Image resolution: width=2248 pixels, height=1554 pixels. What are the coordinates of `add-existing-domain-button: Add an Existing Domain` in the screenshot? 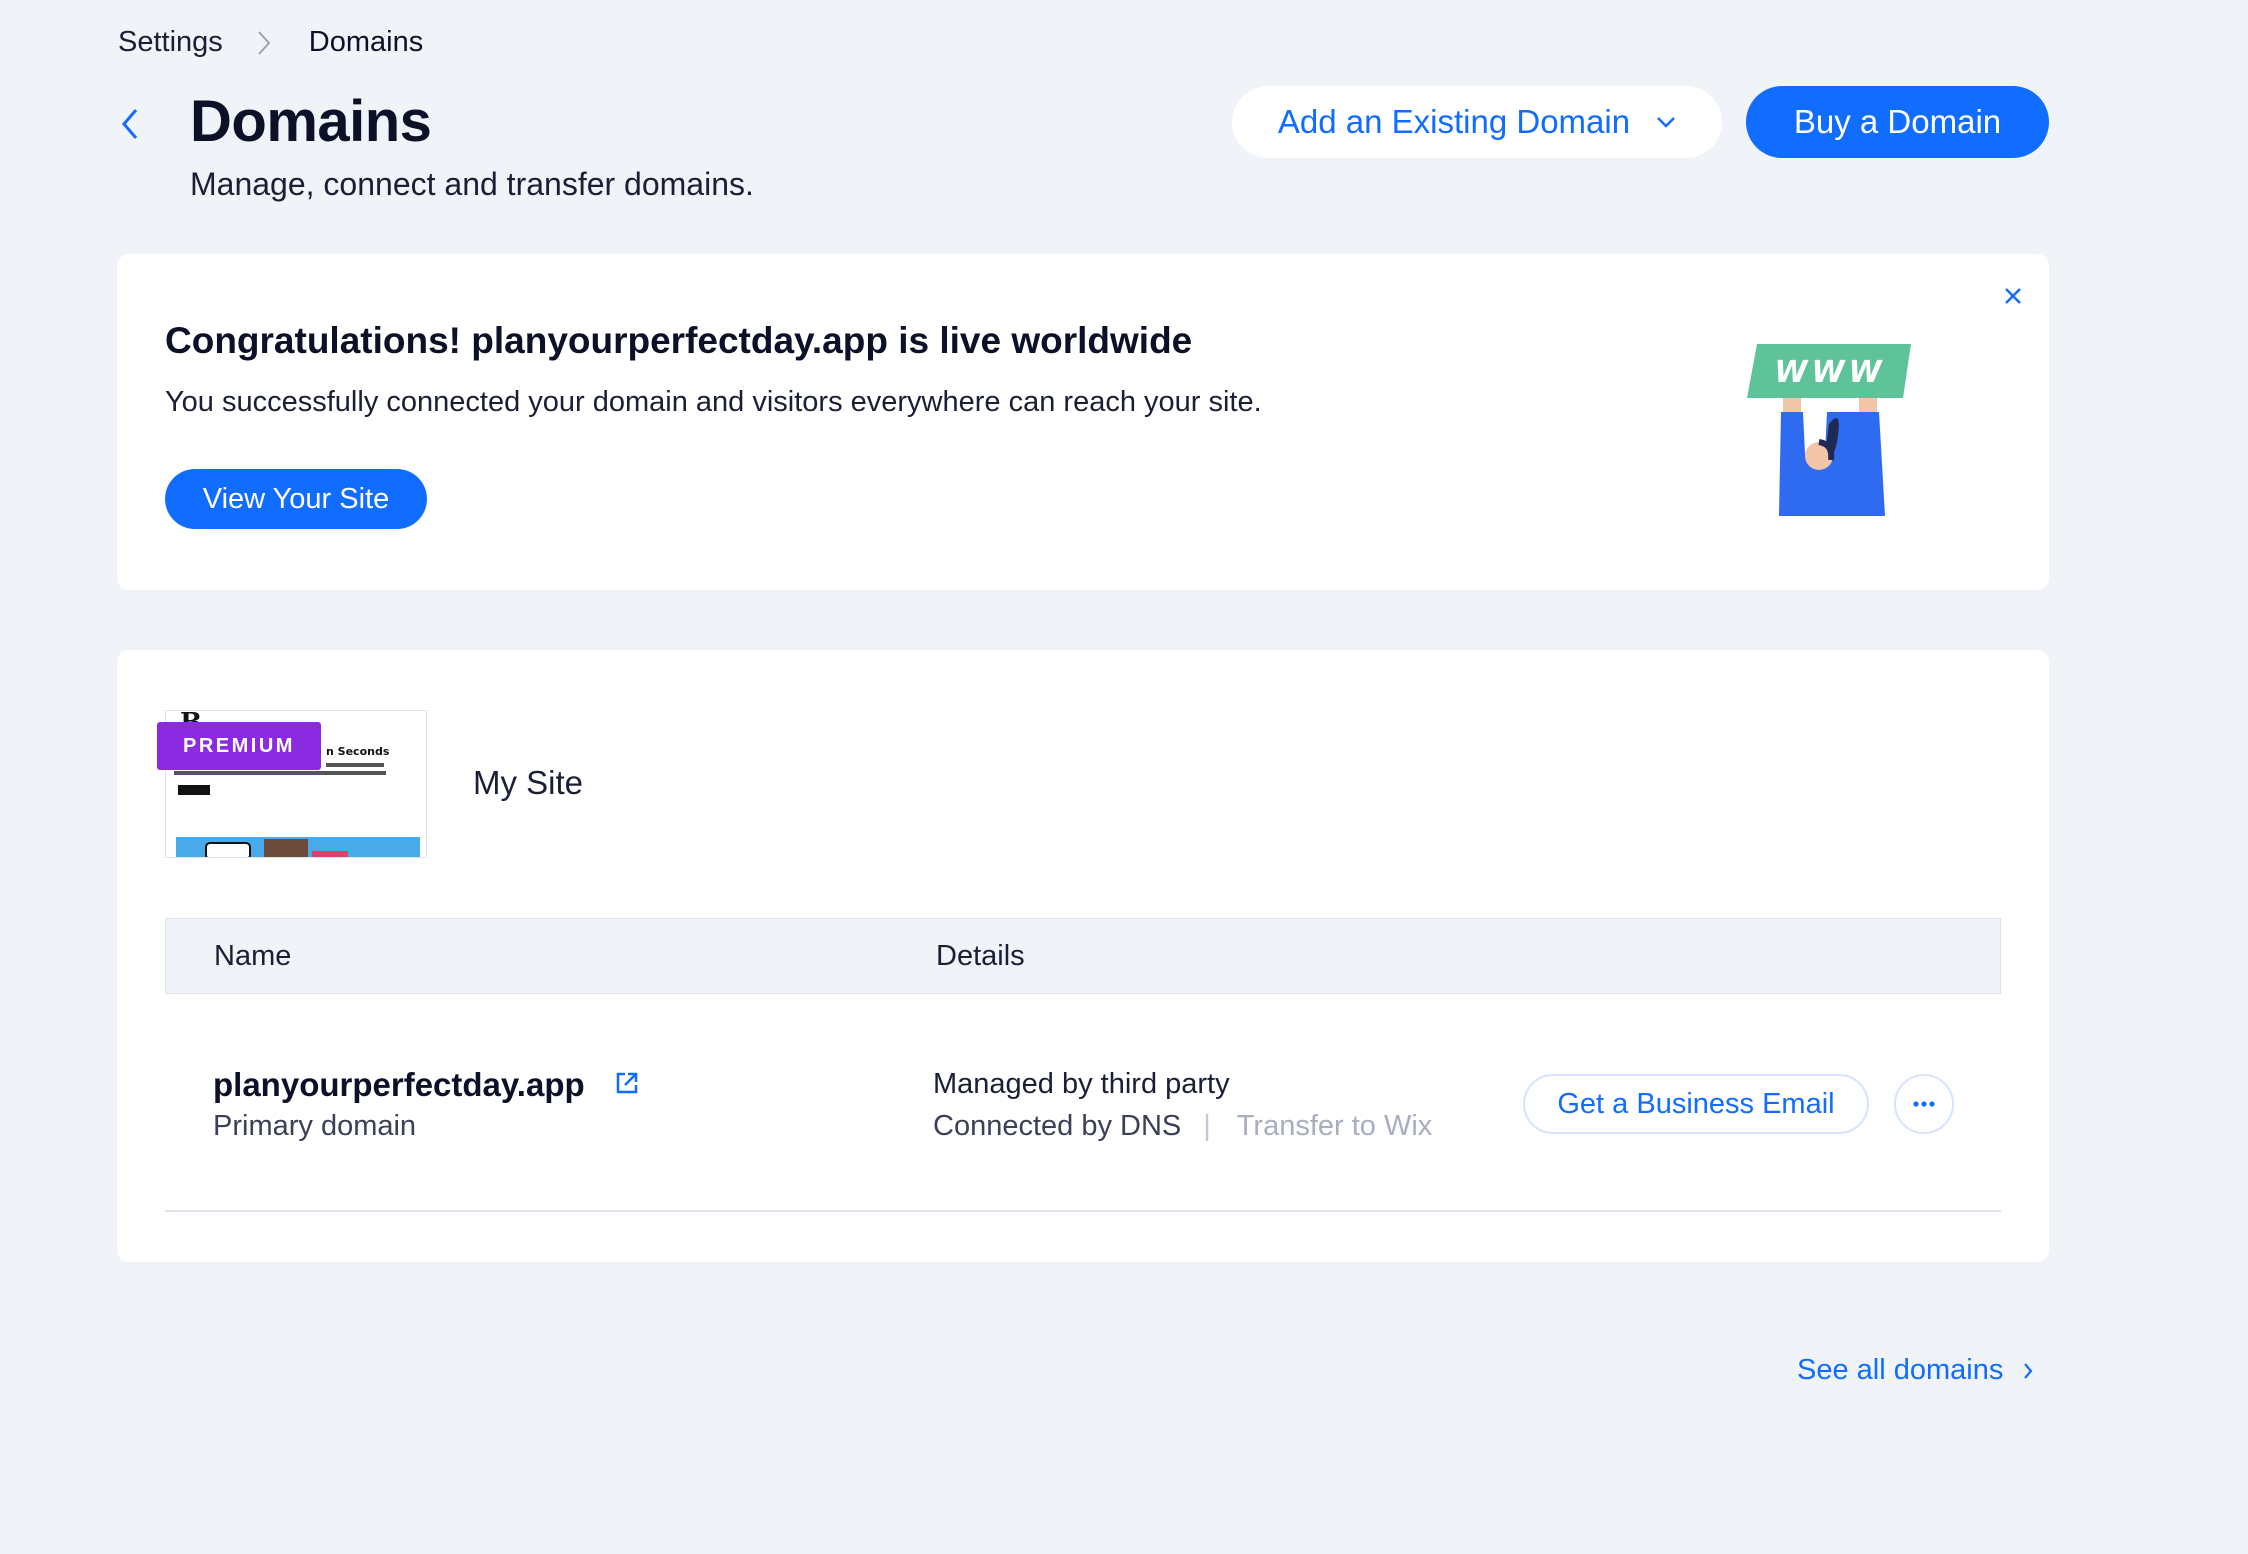 It's located at (1477, 122).